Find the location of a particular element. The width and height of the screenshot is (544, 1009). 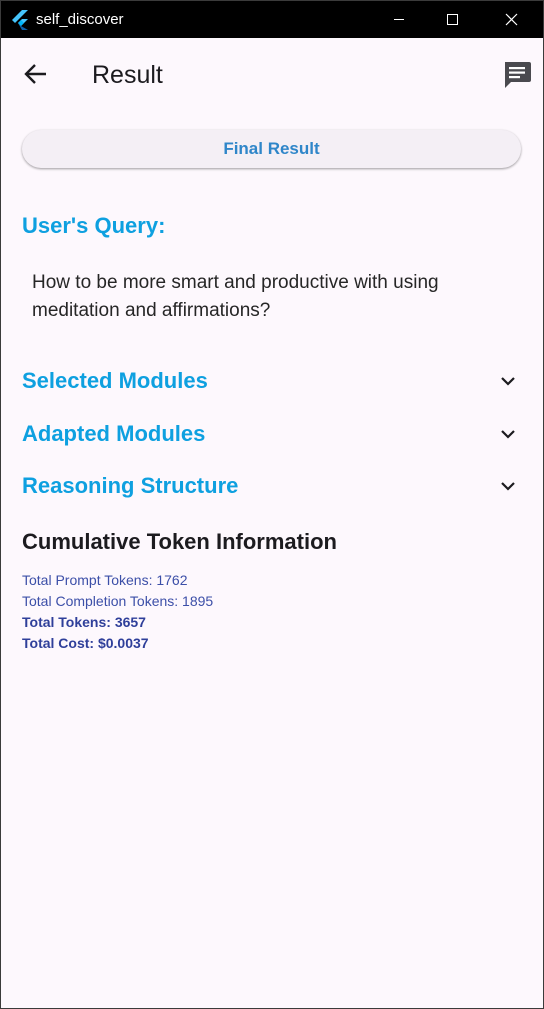

adapted-modules-label: Adapted Modules is located at coordinates (114, 433).